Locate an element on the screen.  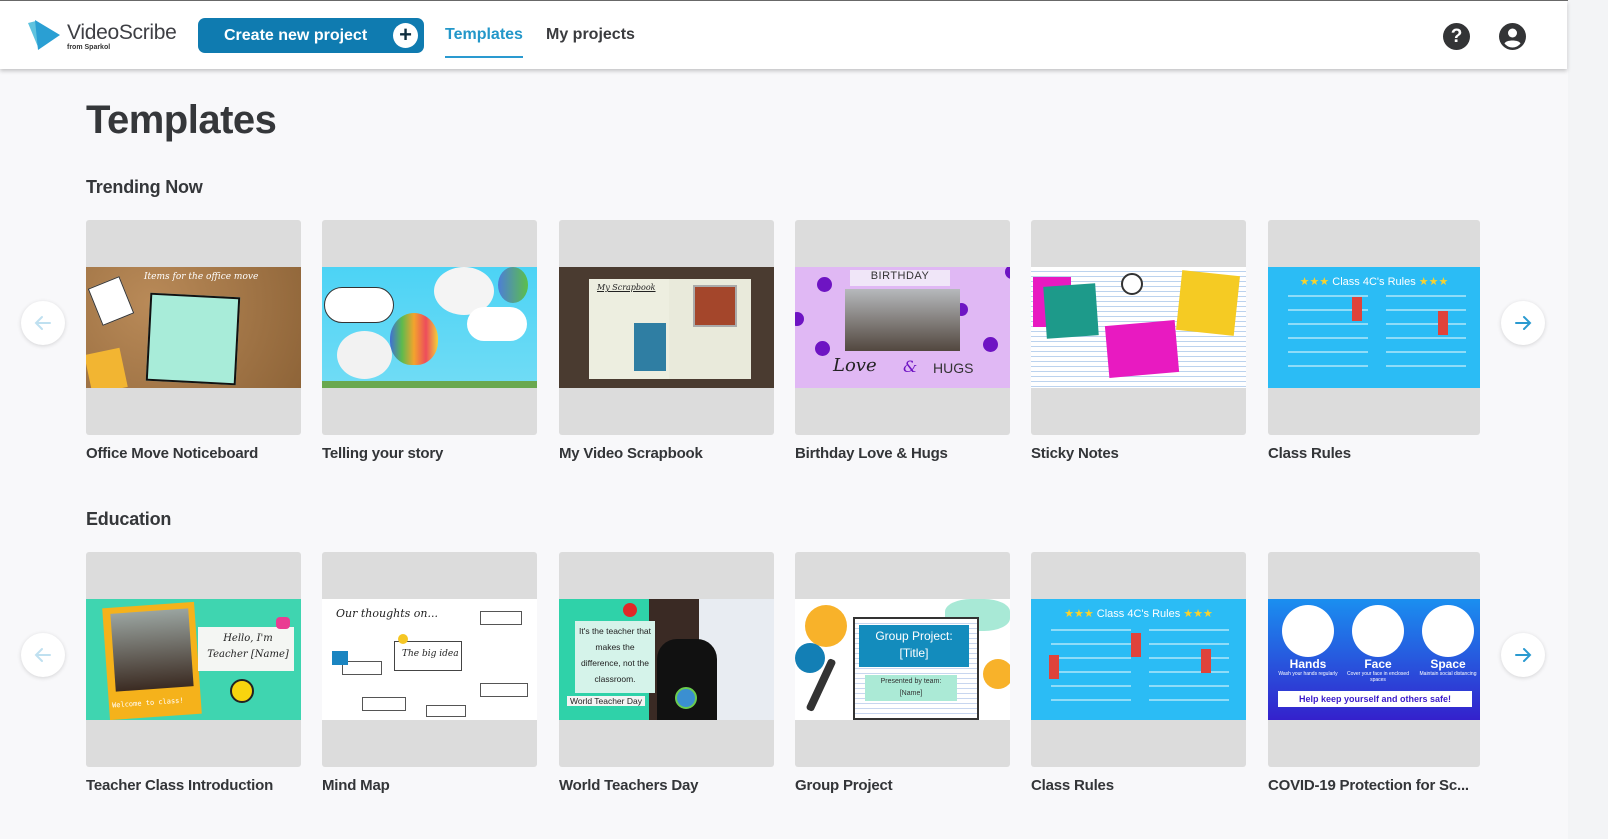
template-card: Sticky Notes is located at coordinates (1138, 341).